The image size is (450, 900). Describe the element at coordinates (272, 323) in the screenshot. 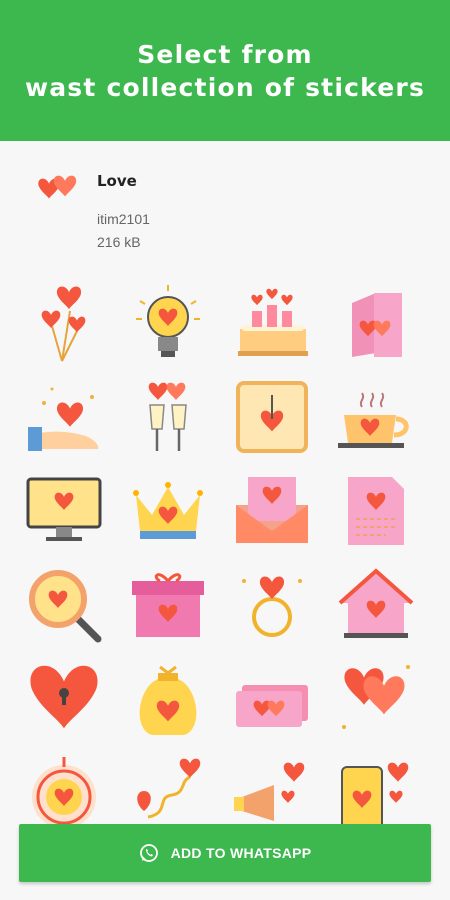

I see `birthday-cake-icon` at that location.